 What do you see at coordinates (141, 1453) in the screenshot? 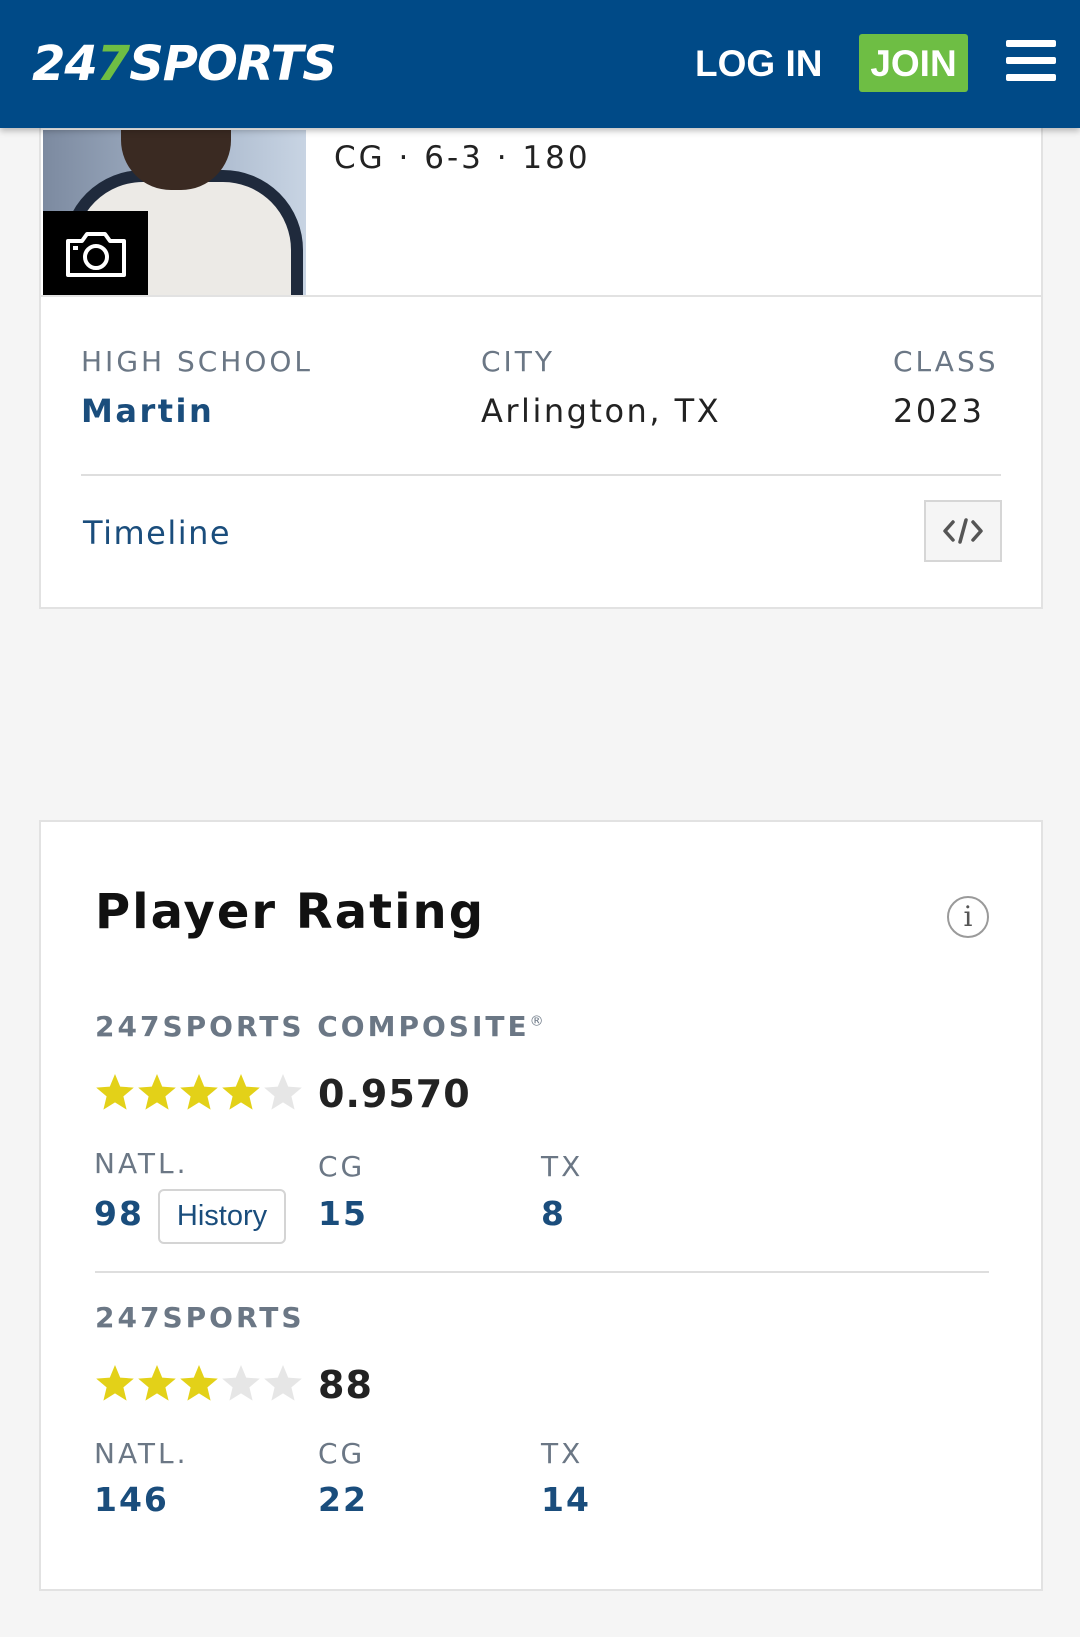
I see `sports247-natl-label: NATL.` at bounding box center [141, 1453].